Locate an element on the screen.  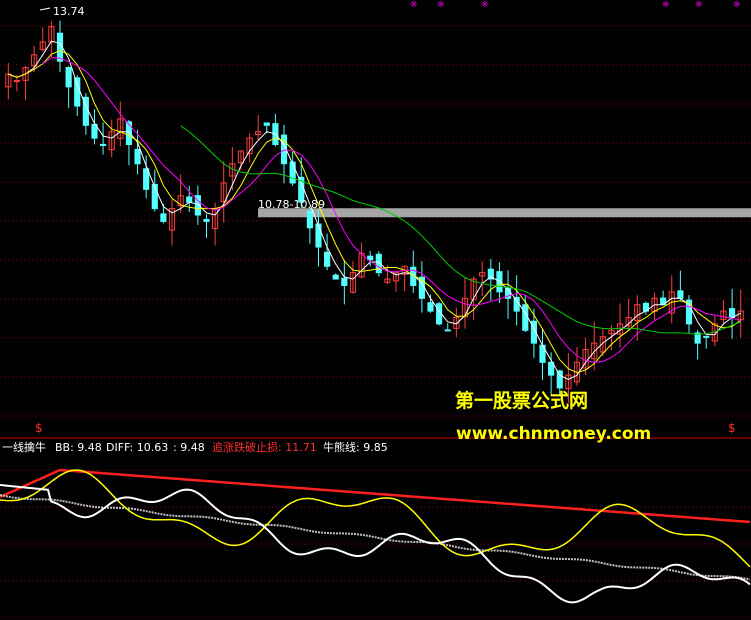
indicator-stop: 追涨跌破止损: 11.71 is located at coordinates (264, 447).